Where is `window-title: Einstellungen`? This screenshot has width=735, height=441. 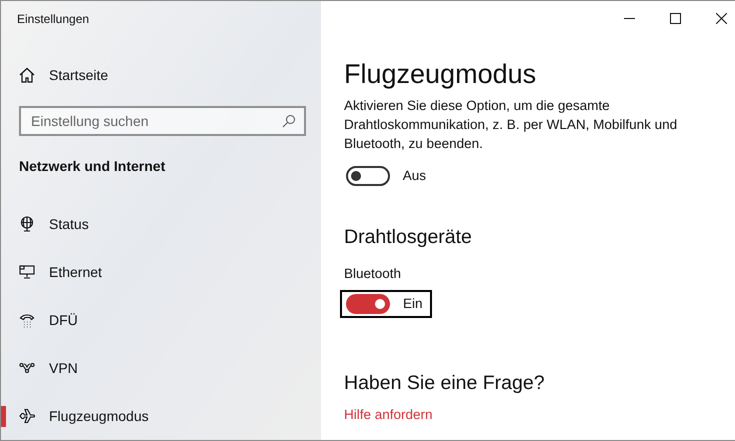
window-title: Einstellungen is located at coordinates (53, 19).